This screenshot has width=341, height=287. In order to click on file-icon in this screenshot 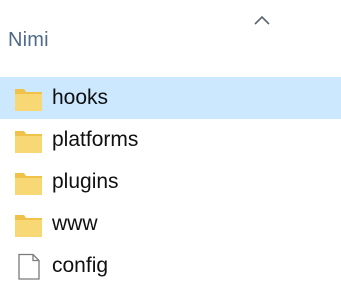, I will do `click(29, 266)`.